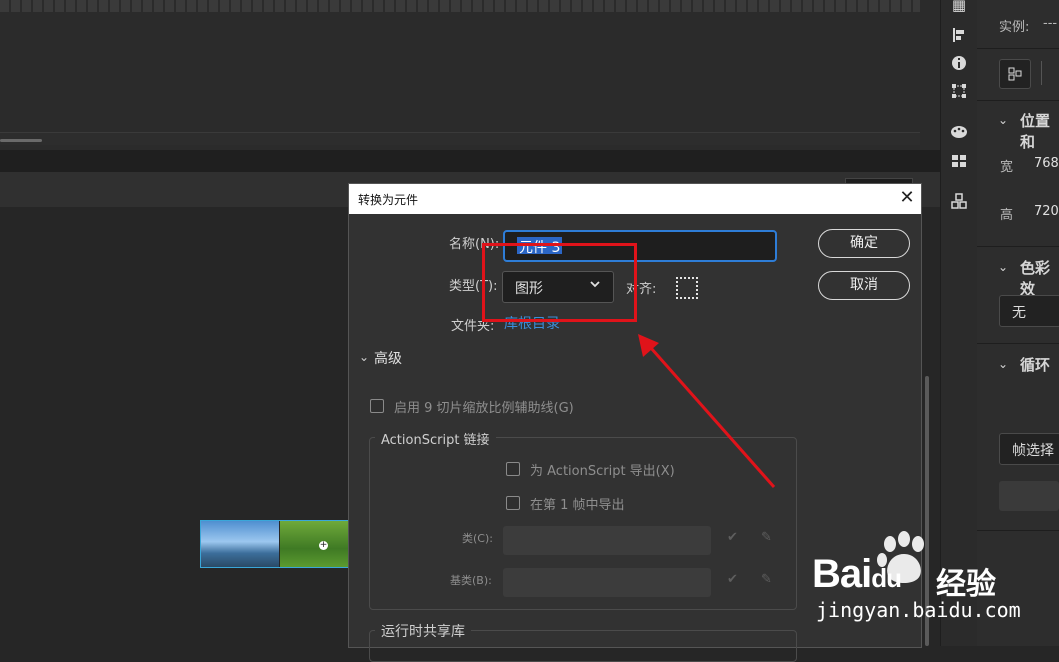  Describe the element at coordinates (966, 584) in the screenshot. I see `watermark-brand-cn: 经验` at that location.